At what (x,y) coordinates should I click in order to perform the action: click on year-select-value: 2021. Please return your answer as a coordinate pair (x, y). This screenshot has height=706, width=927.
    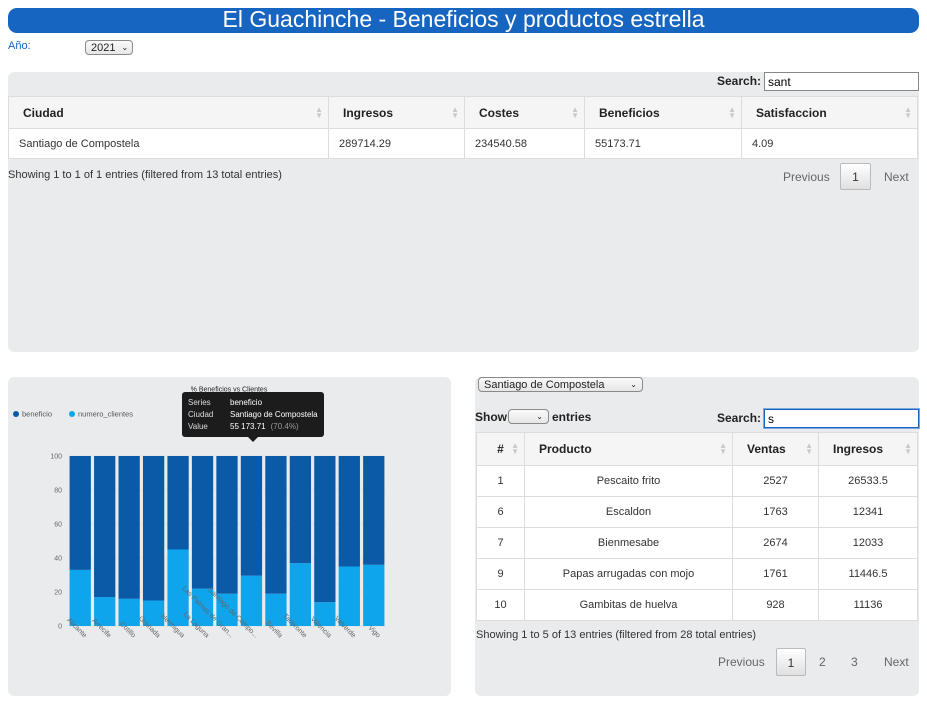
    Looking at the image, I should click on (103, 47).